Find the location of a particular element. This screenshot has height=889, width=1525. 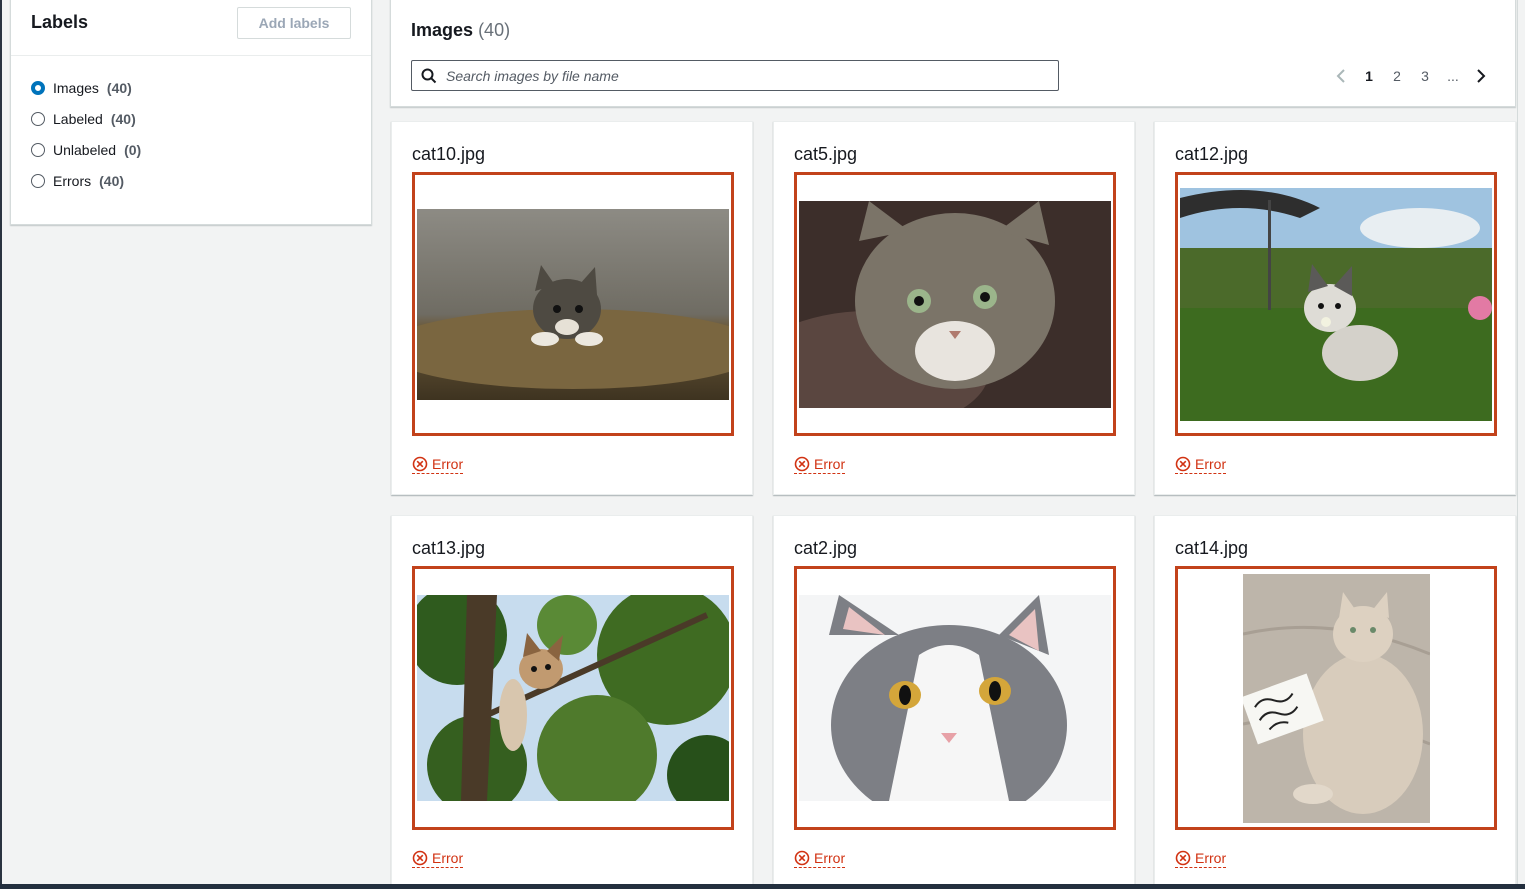

images-title-text: Images is located at coordinates (442, 30).